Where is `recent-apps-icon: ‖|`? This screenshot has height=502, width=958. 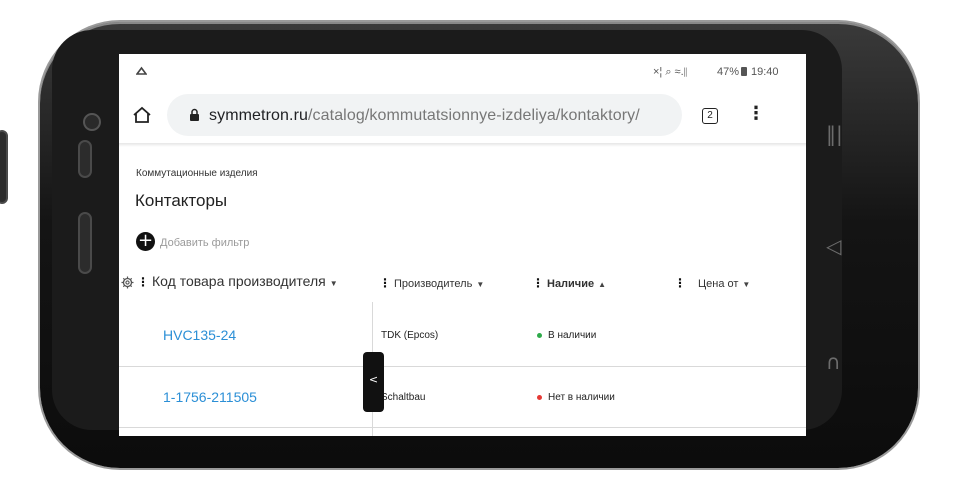 recent-apps-icon: ‖| is located at coordinates (834, 134).